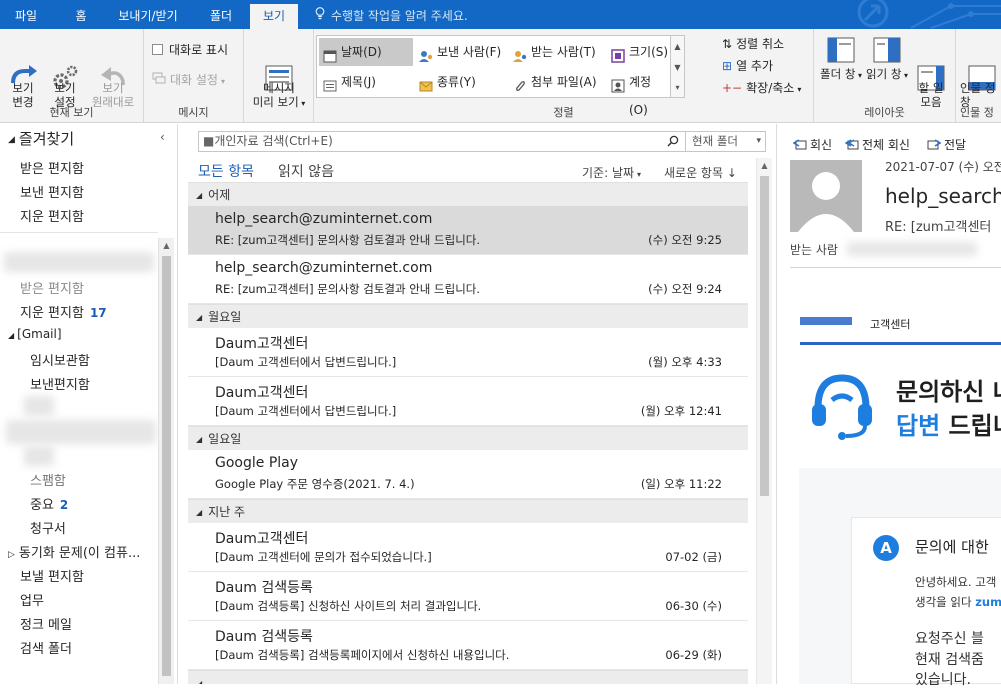 The image size is (1001, 689). Describe the element at coordinates (35, 334) in the screenshot. I see `folder-gmail: ◢ [Gmail]` at that location.